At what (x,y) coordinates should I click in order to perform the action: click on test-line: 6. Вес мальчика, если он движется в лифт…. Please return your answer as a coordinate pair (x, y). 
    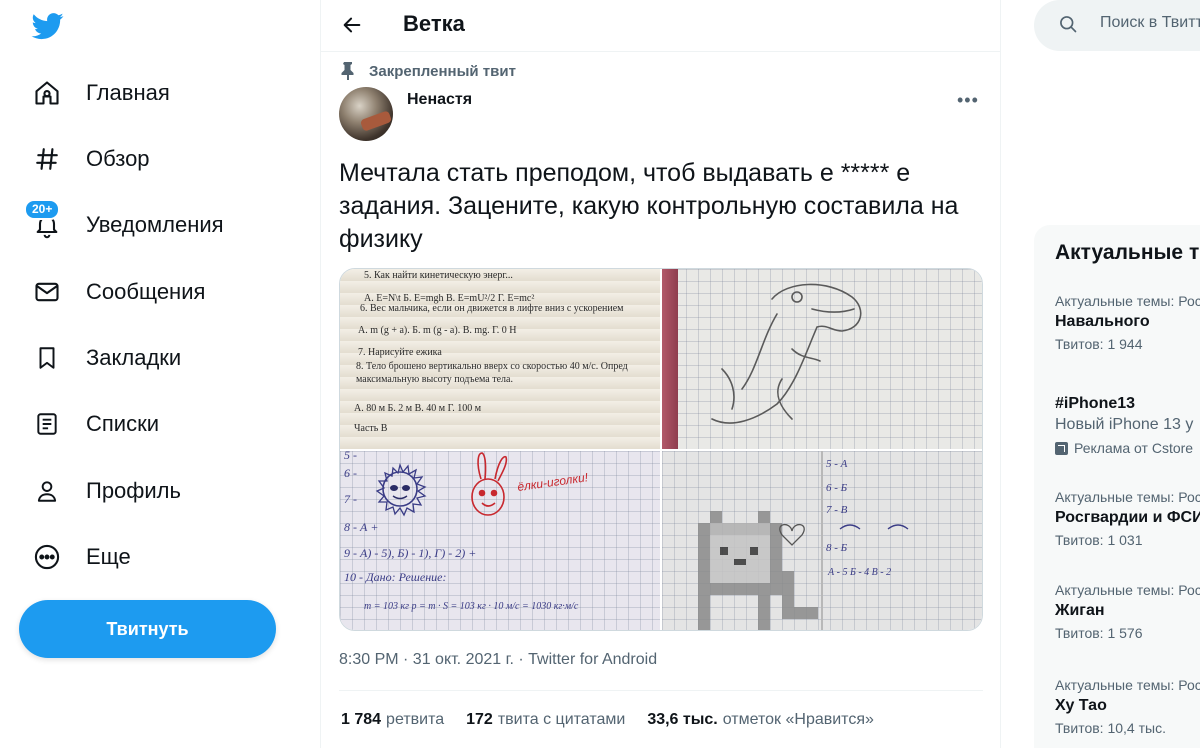
    Looking at the image, I should click on (492, 308).